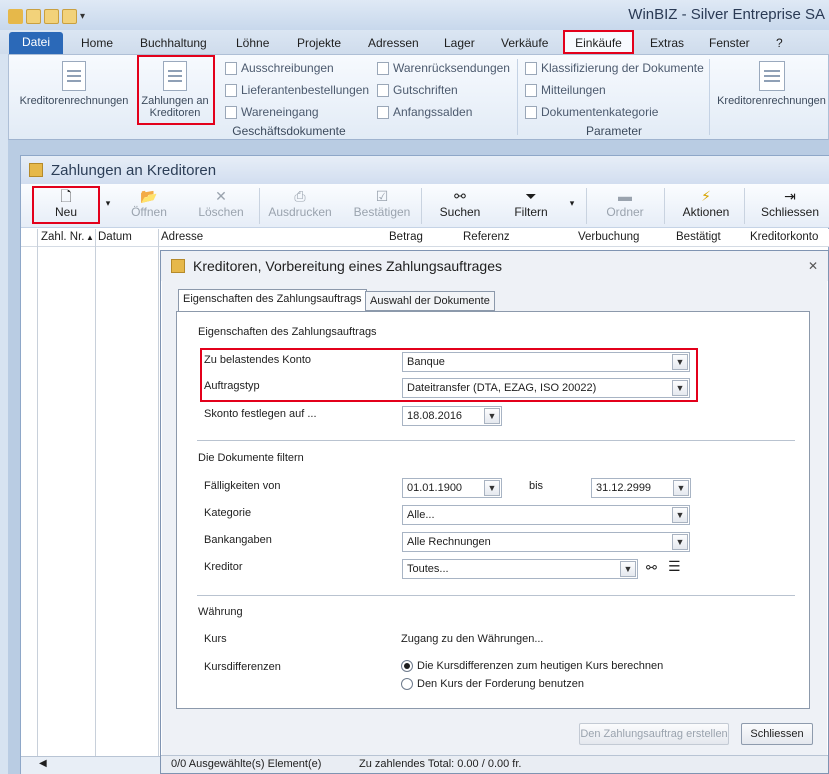  What do you see at coordinates (51, 16) in the screenshot?
I see `open-folder-icon` at bounding box center [51, 16].